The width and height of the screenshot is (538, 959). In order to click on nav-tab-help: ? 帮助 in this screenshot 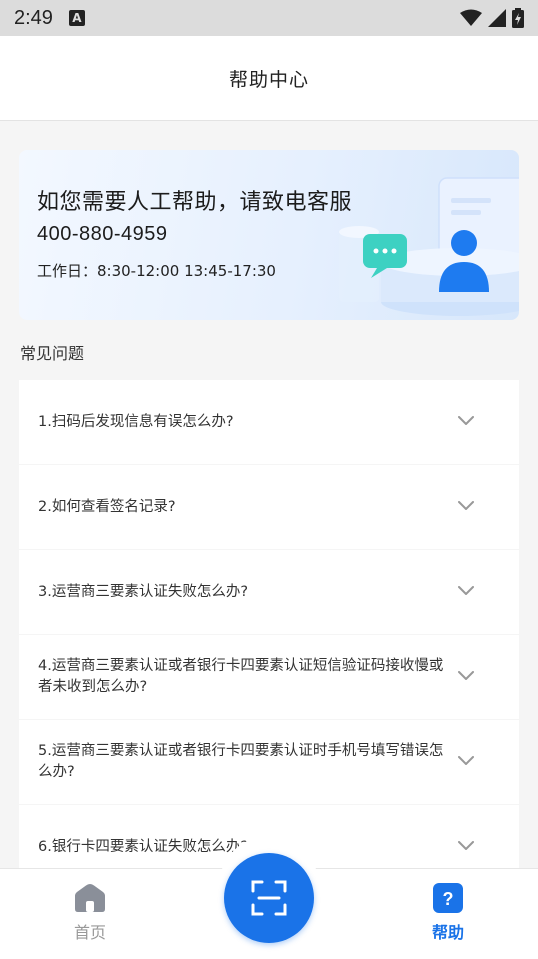, I will do `click(448, 918)`.